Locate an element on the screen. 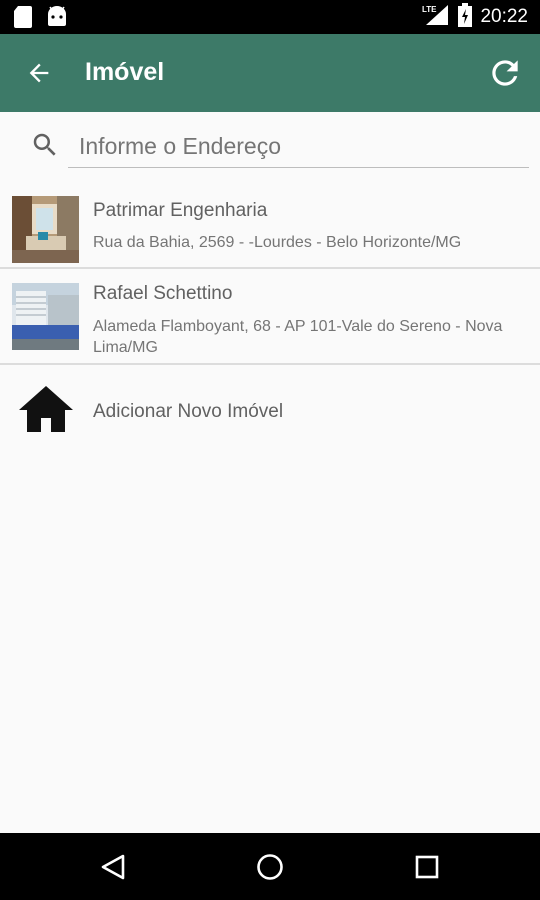 The height and width of the screenshot is (900, 540). search-icon is located at coordinates (44, 144).